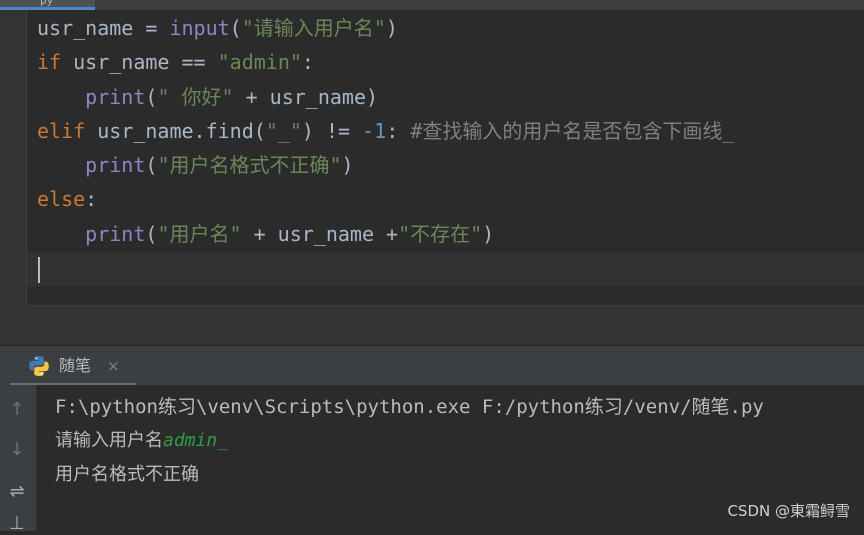 The image size is (864, 535). What do you see at coordinates (39, 366) in the screenshot?
I see `python-icon` at bounding box center [39, 366].